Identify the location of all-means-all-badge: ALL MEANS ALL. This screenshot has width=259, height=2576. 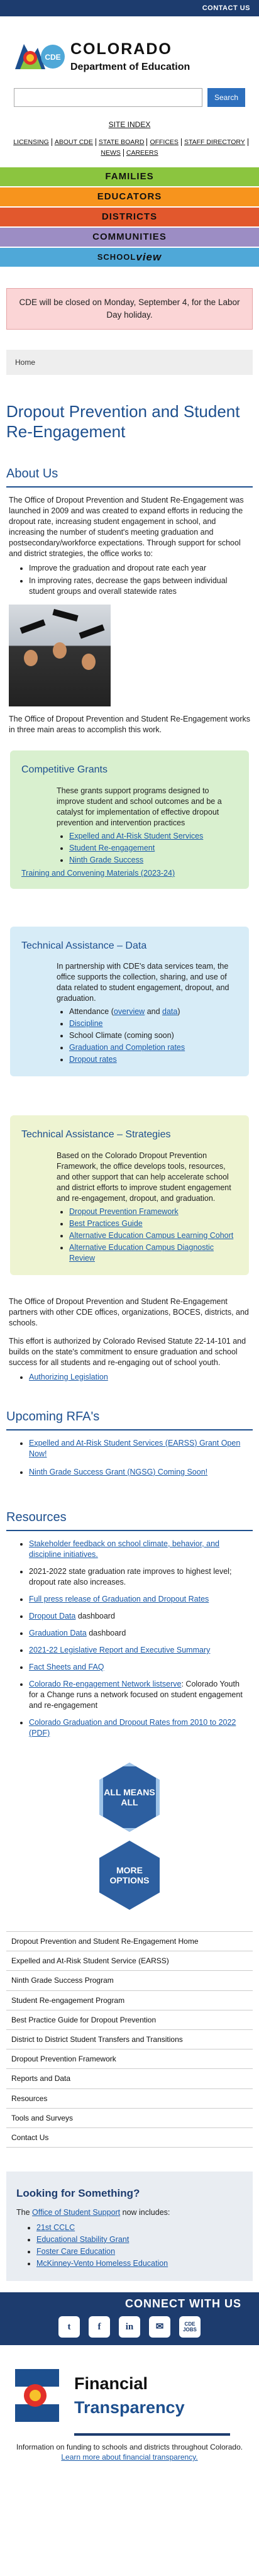
(129, 1797).